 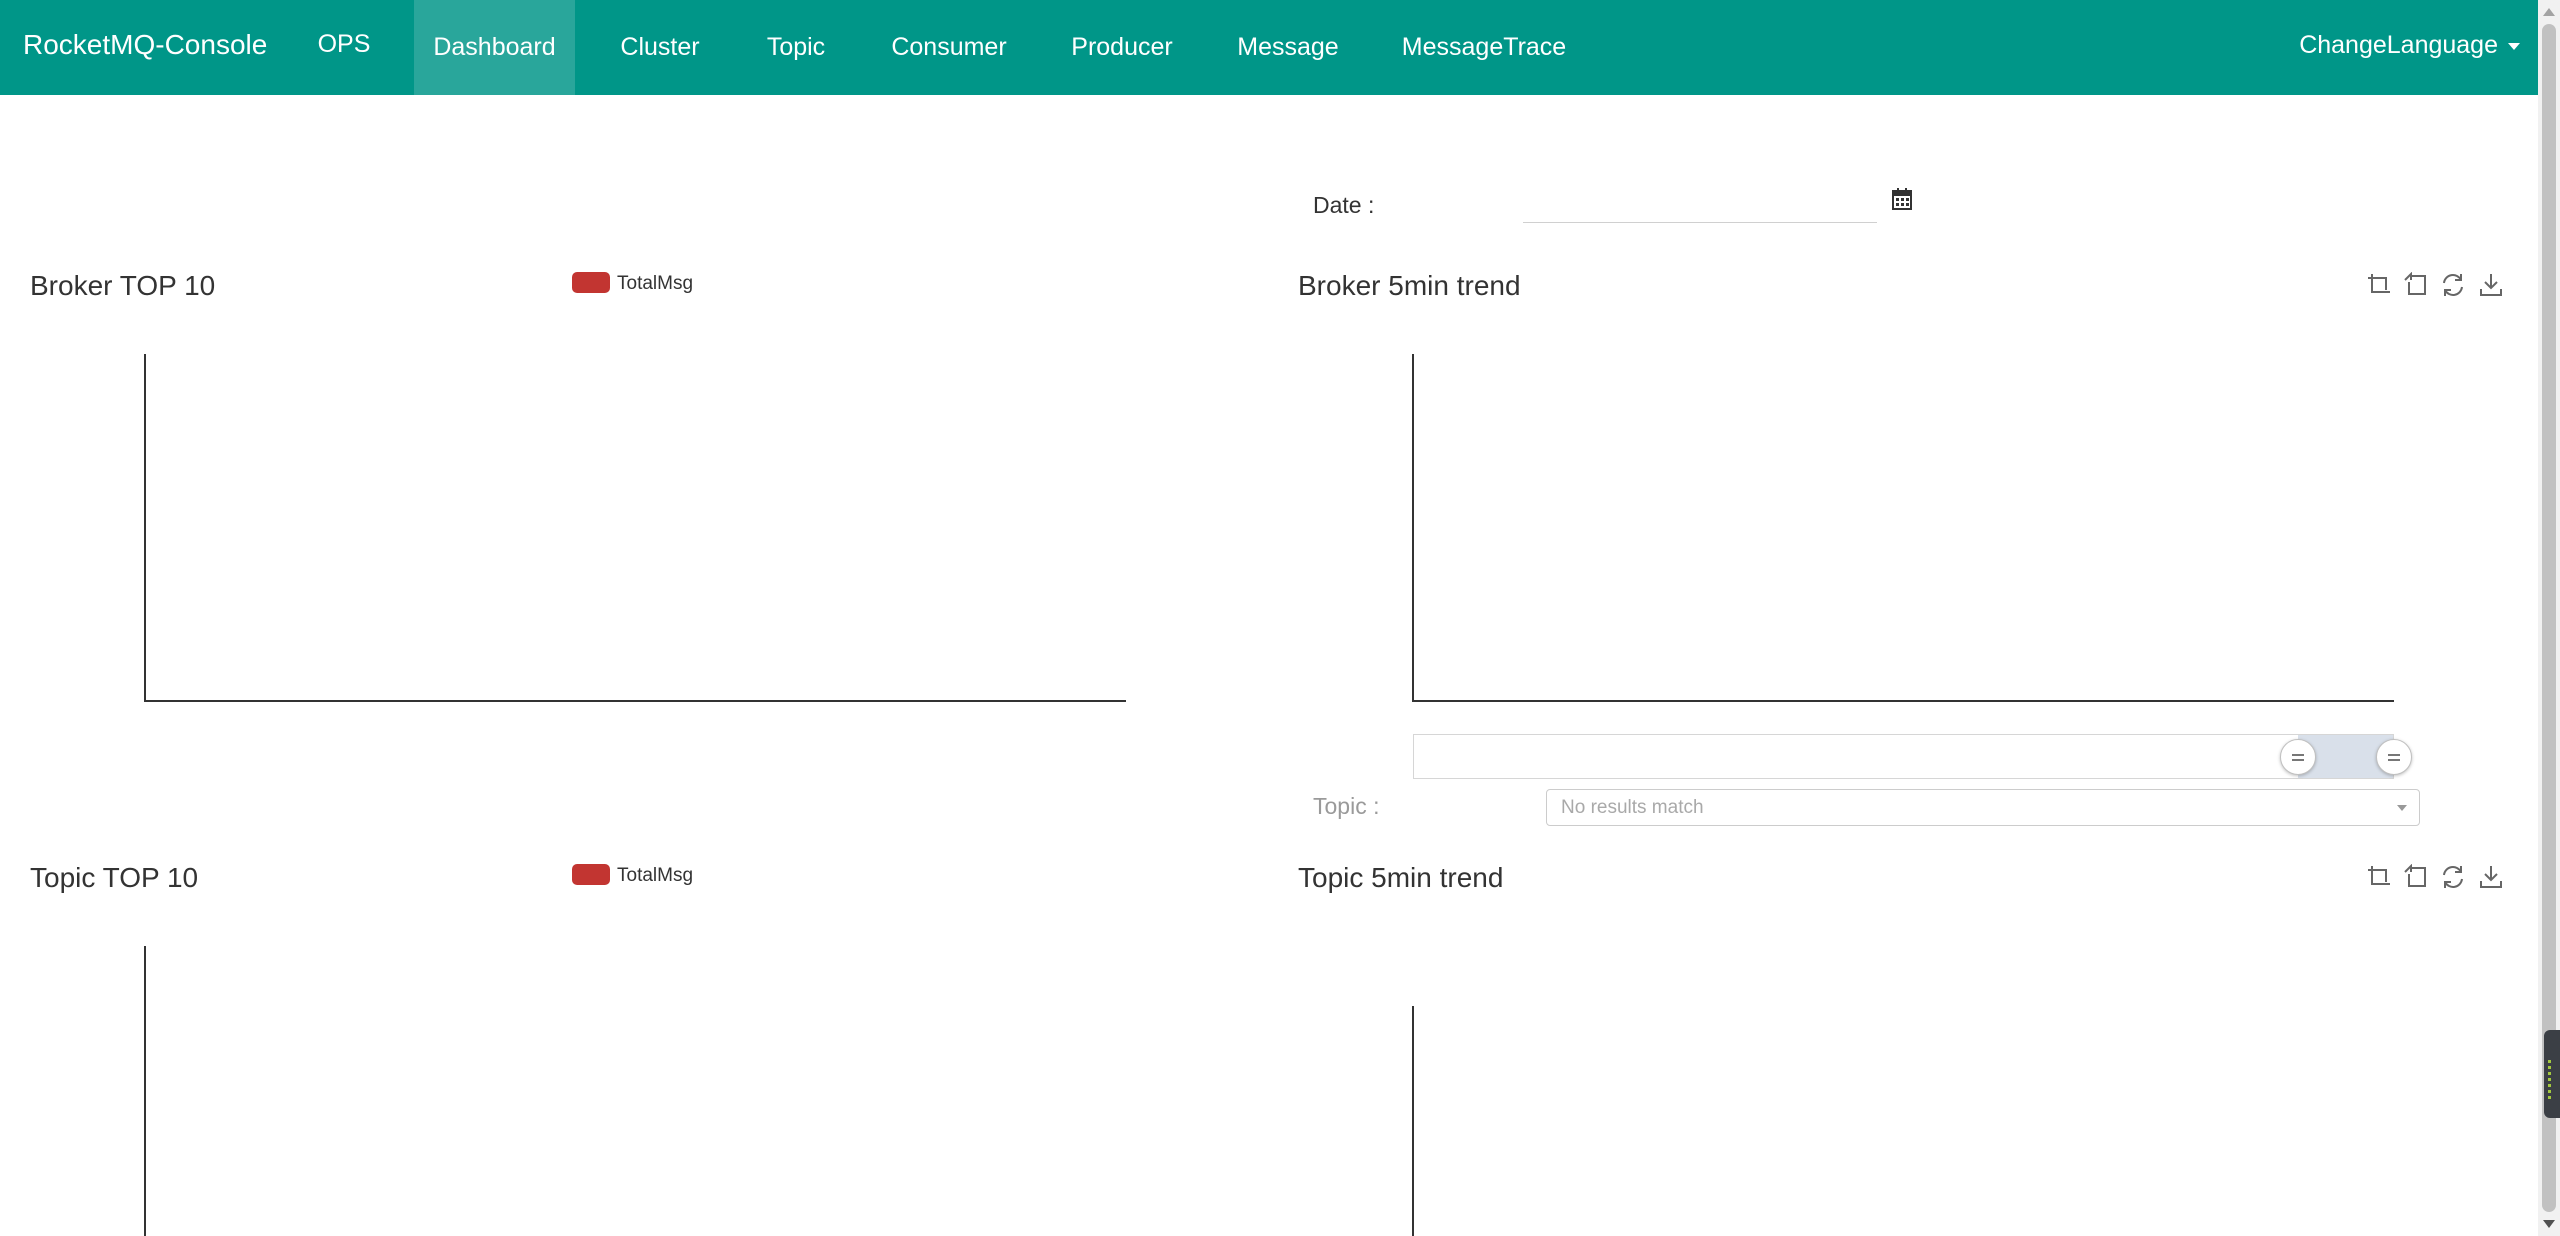 What do you see at coordinates (1983, 807) in the screenshot?
I see `topic-select: No results match` at bounding box center [1983, 807].